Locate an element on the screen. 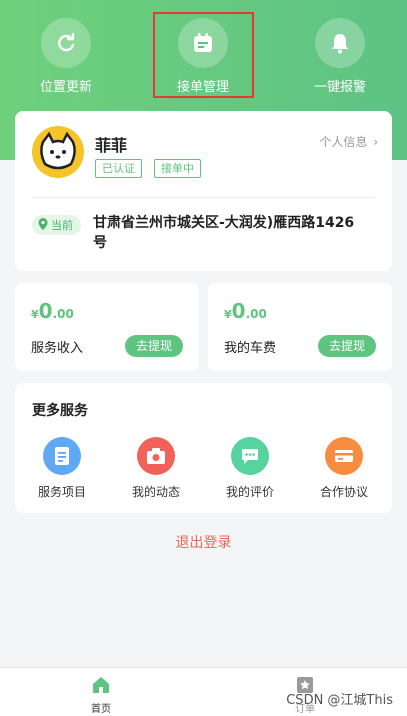 The width and height of the screenshot is (407, 716). location-update-button: 位置更新 is located at coordinates (66, 56).